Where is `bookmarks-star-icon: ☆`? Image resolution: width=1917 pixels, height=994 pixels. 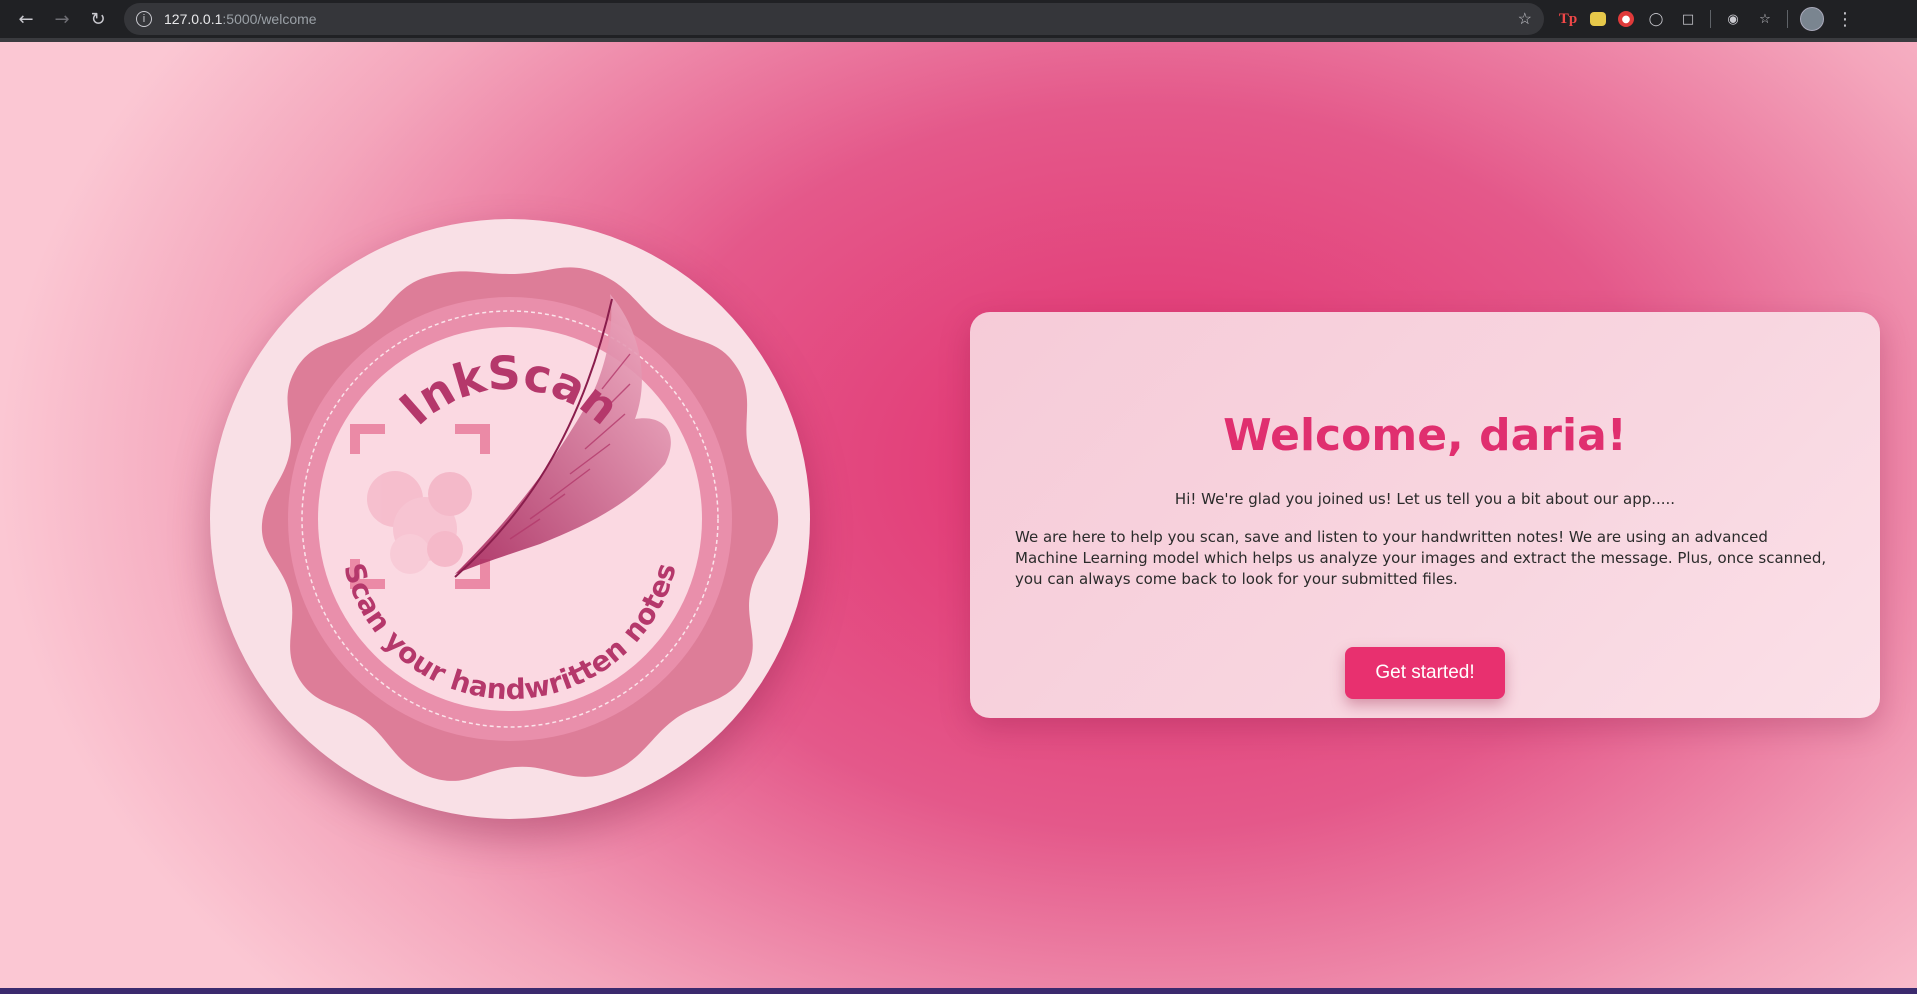 bookmarks-star-icon: ☆ is located at coordinates (1765, 19).